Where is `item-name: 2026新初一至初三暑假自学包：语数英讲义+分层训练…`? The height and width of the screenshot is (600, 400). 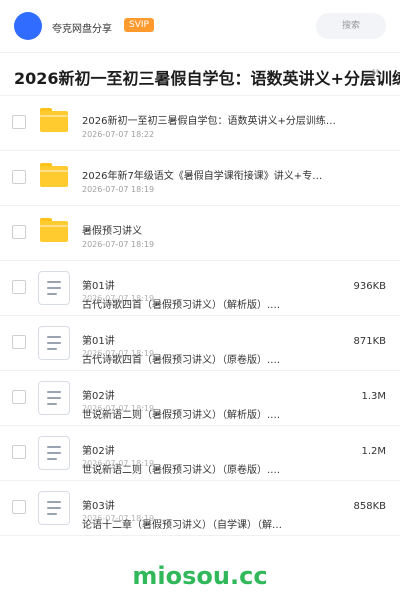
item-name: 2026新初一至初三暑假自学包：语数英讲义+分层训练… is located at coordinates (209, 121).